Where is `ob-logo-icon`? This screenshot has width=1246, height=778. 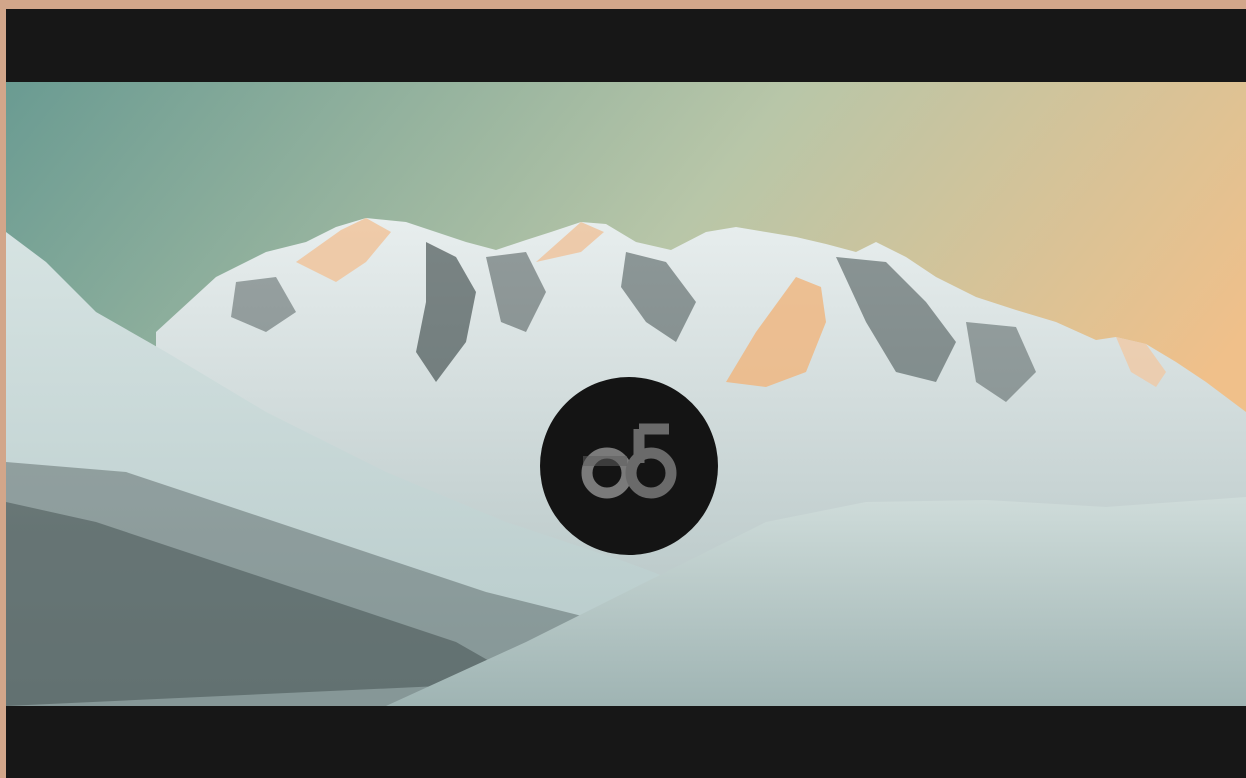
ob-logo-icon is located at coordinates (629, 466).